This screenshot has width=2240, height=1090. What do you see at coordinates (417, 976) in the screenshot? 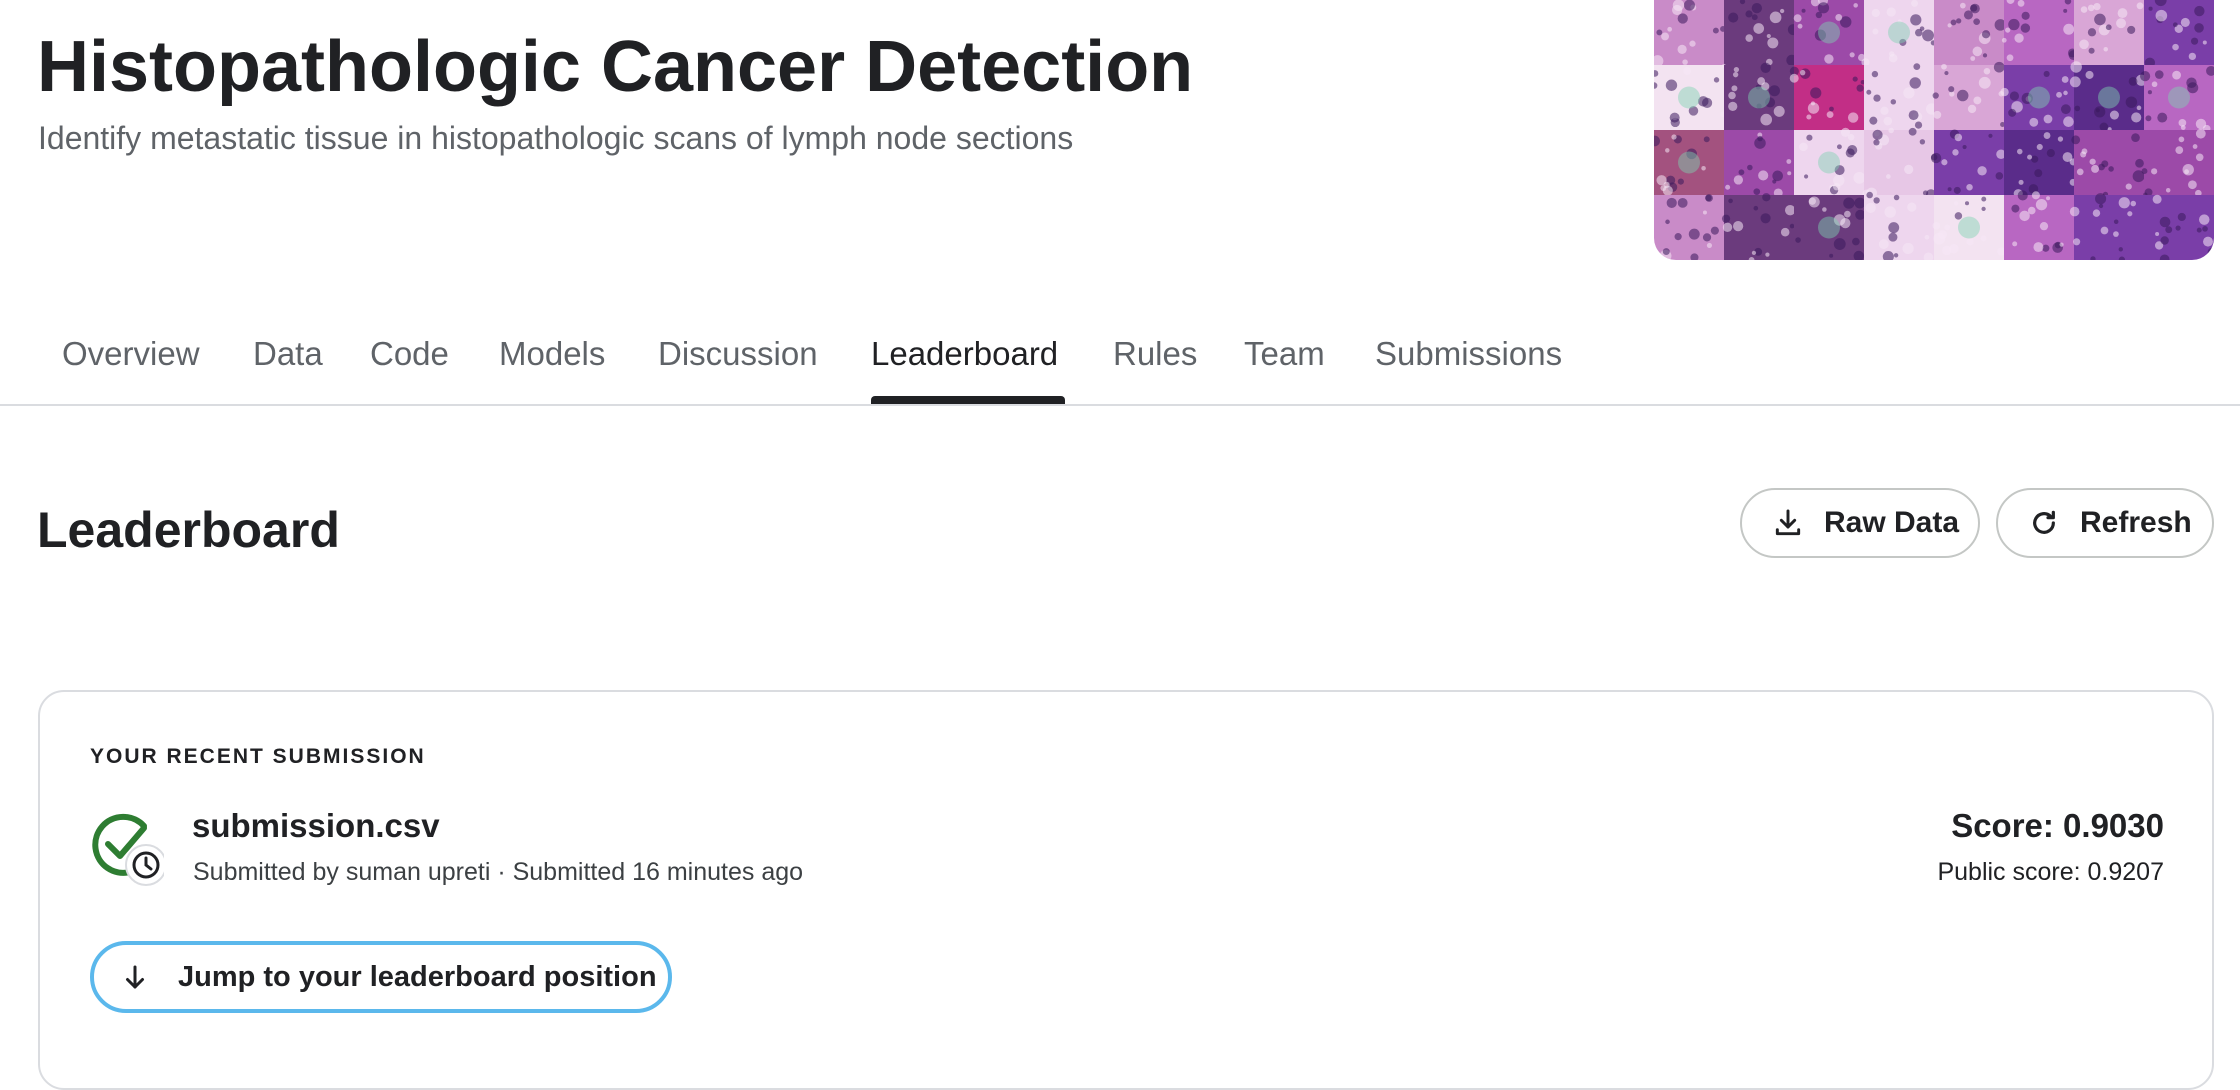
I see `jump-label: Jump to your leaderboard position` at bounding box center [417, 976].